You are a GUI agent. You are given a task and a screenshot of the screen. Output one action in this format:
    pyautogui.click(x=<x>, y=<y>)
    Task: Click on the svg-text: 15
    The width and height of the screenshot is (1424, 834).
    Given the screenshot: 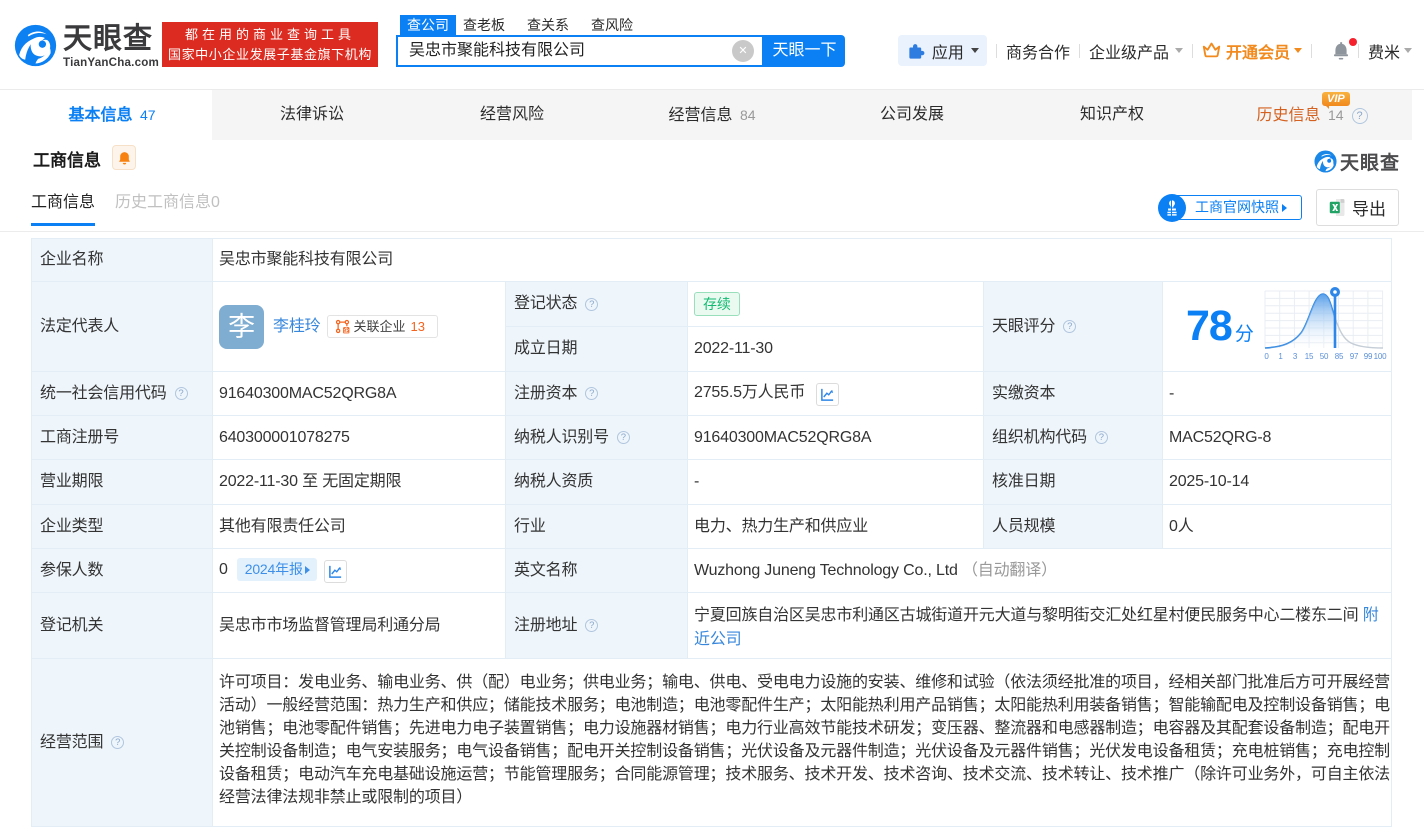 What is the action you would take?
    pyautogui.click(x=1309, y=356)
    